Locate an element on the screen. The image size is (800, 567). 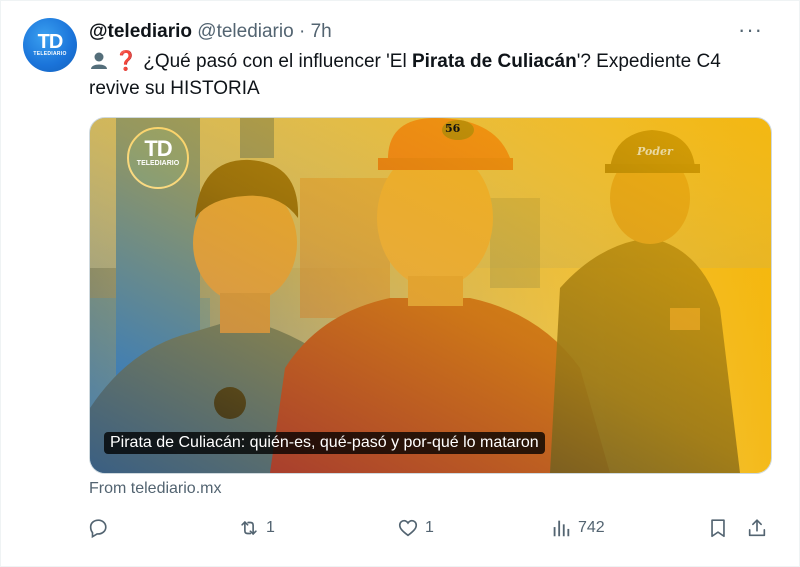
avatar-logo-subtext: TELEDIARIO is located at coordinates (50, 54).